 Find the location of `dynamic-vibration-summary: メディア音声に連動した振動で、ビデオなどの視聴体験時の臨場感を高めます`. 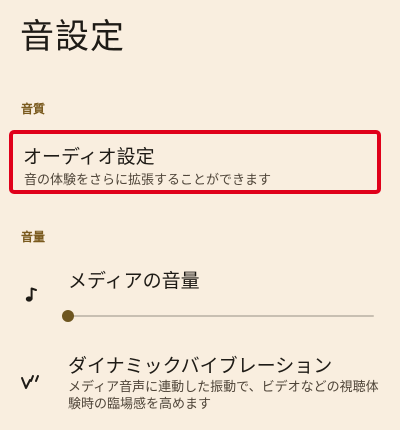

dynamic-vibration-summary: メディア音声に連動した振動で、ビデオなどの視聴体験時の臨場感を高めます is located at coordinates (223, 396).